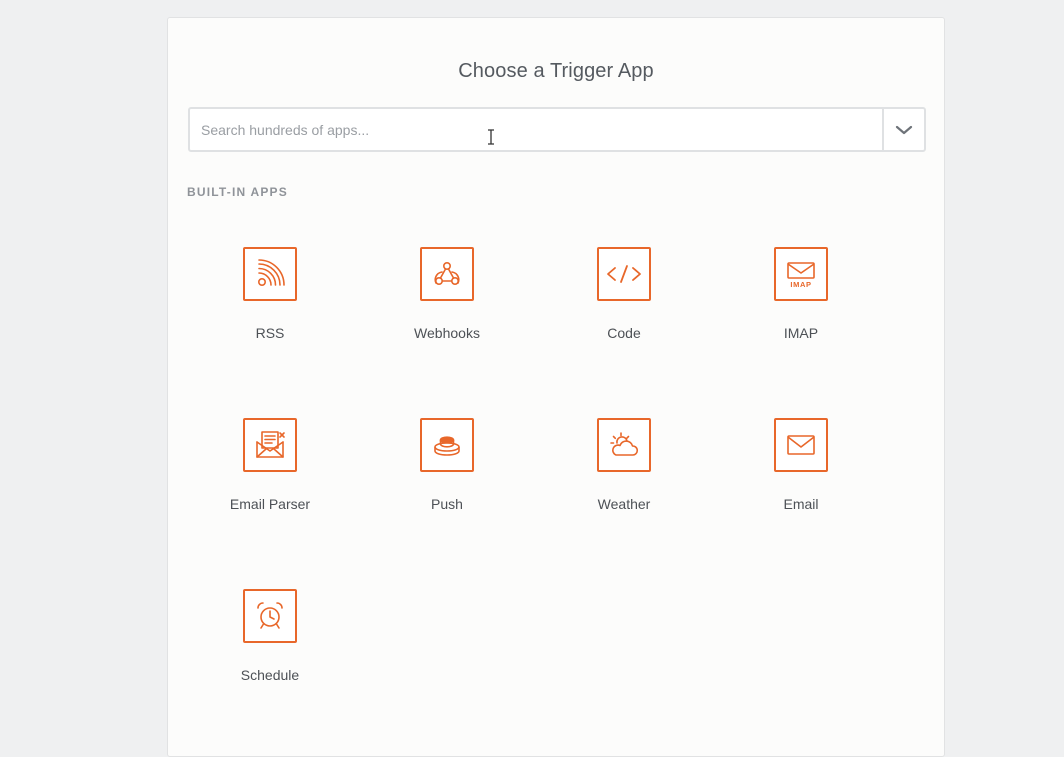 The height and width of the screenshot is (757, 1064). I want to click on app-tile-weather: Weather, so click(624, 483).